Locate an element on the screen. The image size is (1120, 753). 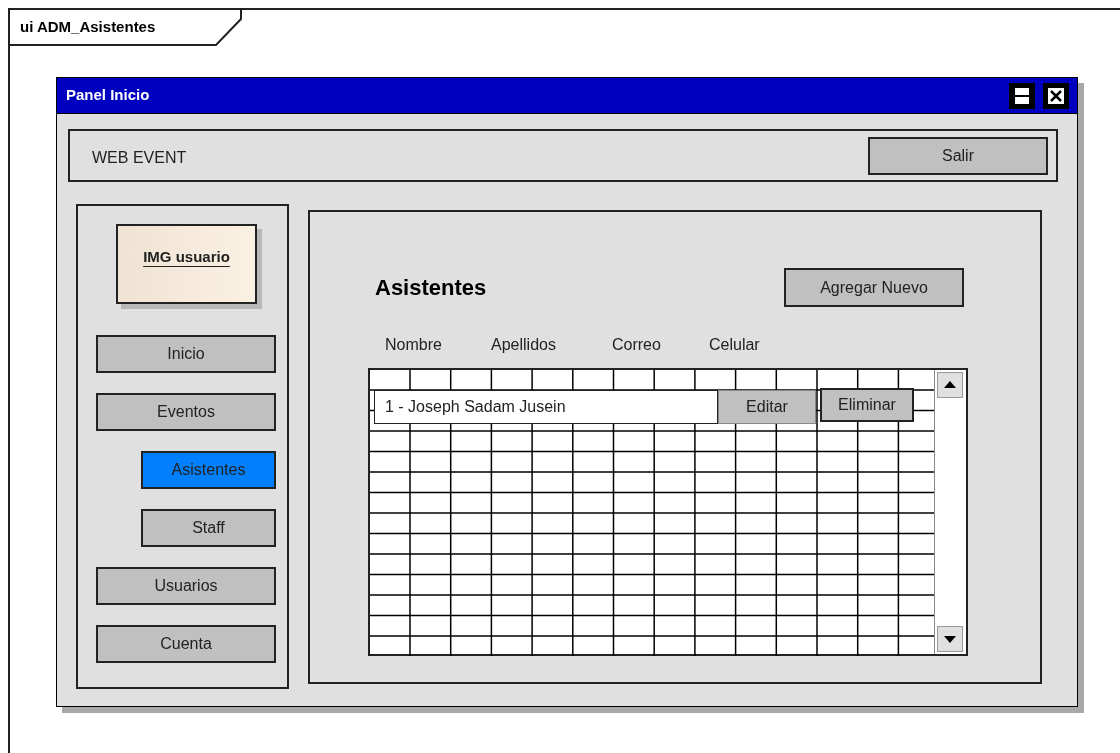
column-header: Apellidos is located at coordinates (524, 345).